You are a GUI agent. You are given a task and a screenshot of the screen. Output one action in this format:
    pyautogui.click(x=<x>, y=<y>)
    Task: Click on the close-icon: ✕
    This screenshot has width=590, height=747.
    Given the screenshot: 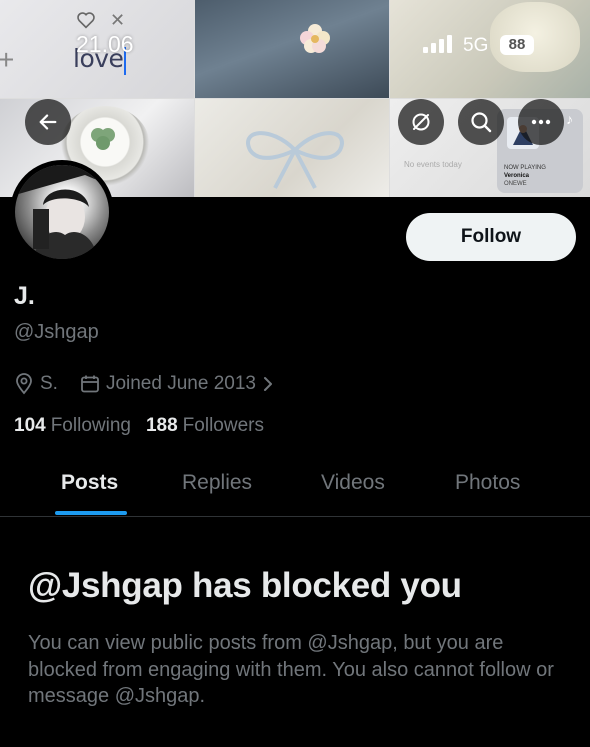 What is the action you would take?
    pyautogui.click(x=118, y=20)
    